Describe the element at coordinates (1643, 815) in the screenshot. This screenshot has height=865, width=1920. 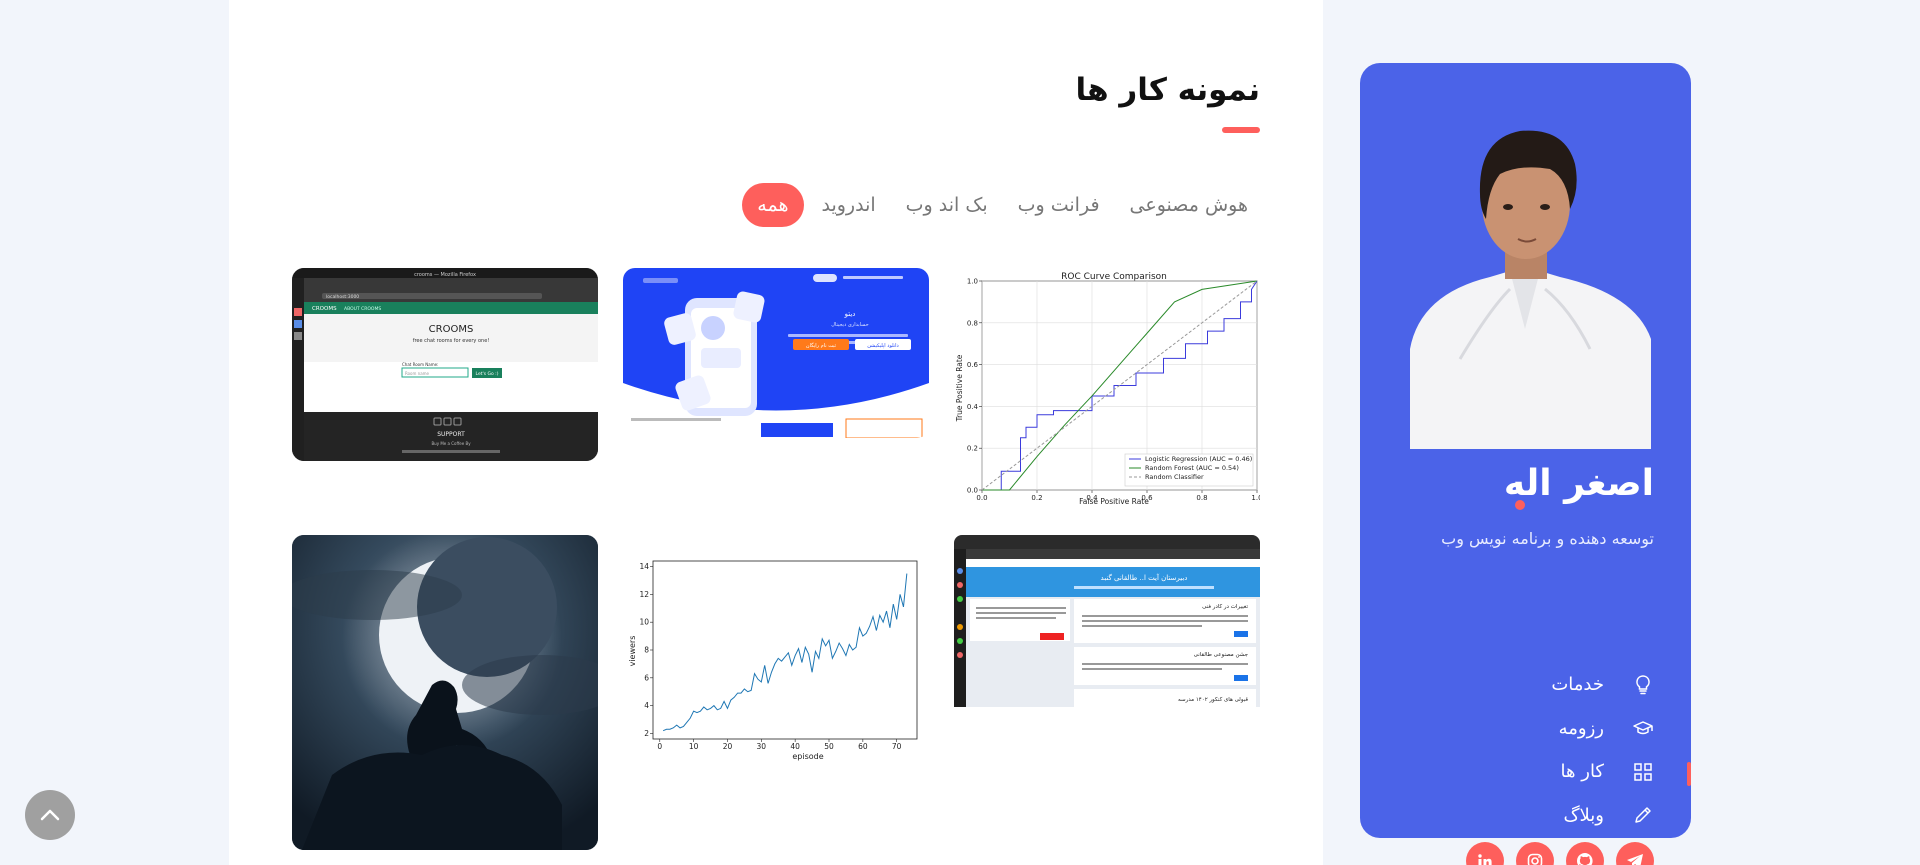
I see `pencil-icon` at that location.